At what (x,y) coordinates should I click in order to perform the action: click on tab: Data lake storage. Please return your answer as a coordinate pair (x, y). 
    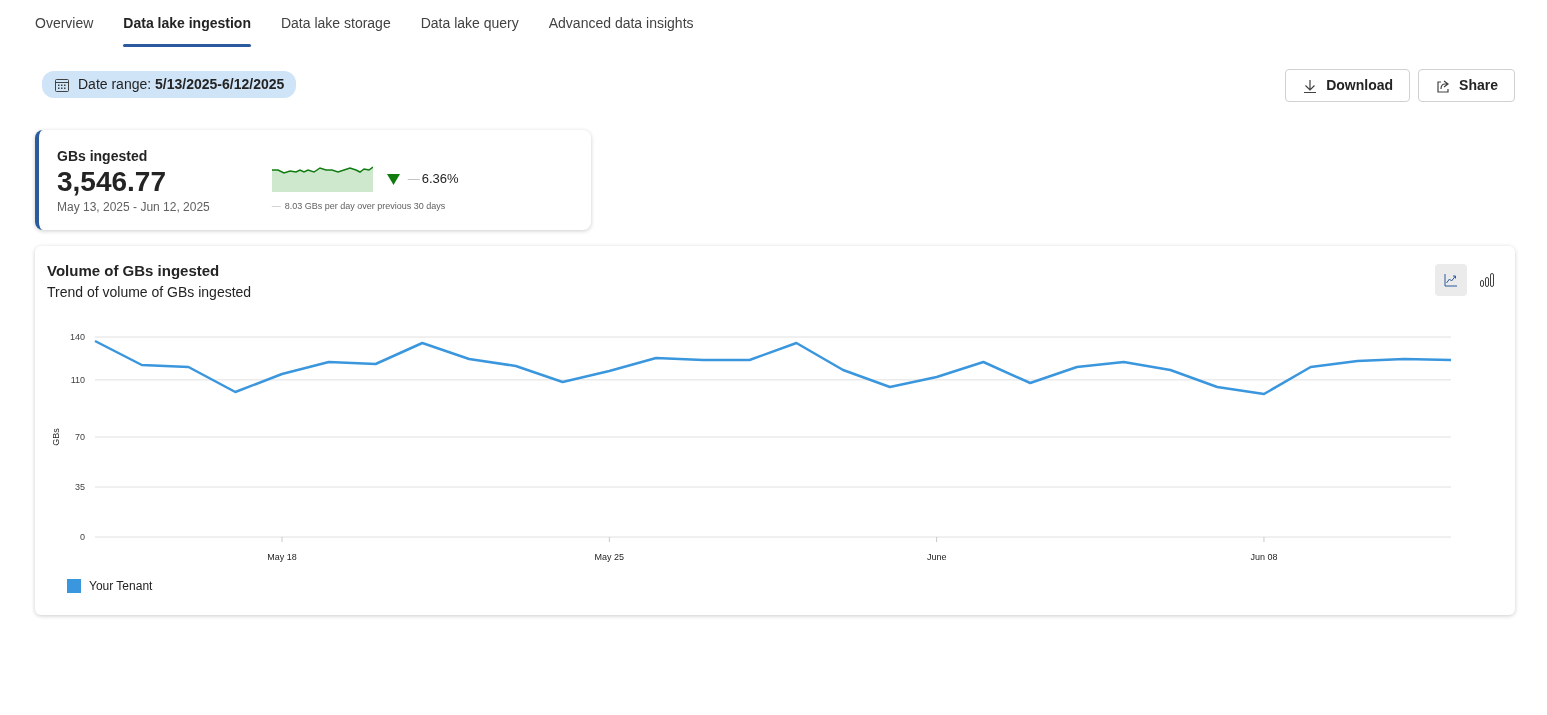
    Looking at the image, I should click on (335, 28).